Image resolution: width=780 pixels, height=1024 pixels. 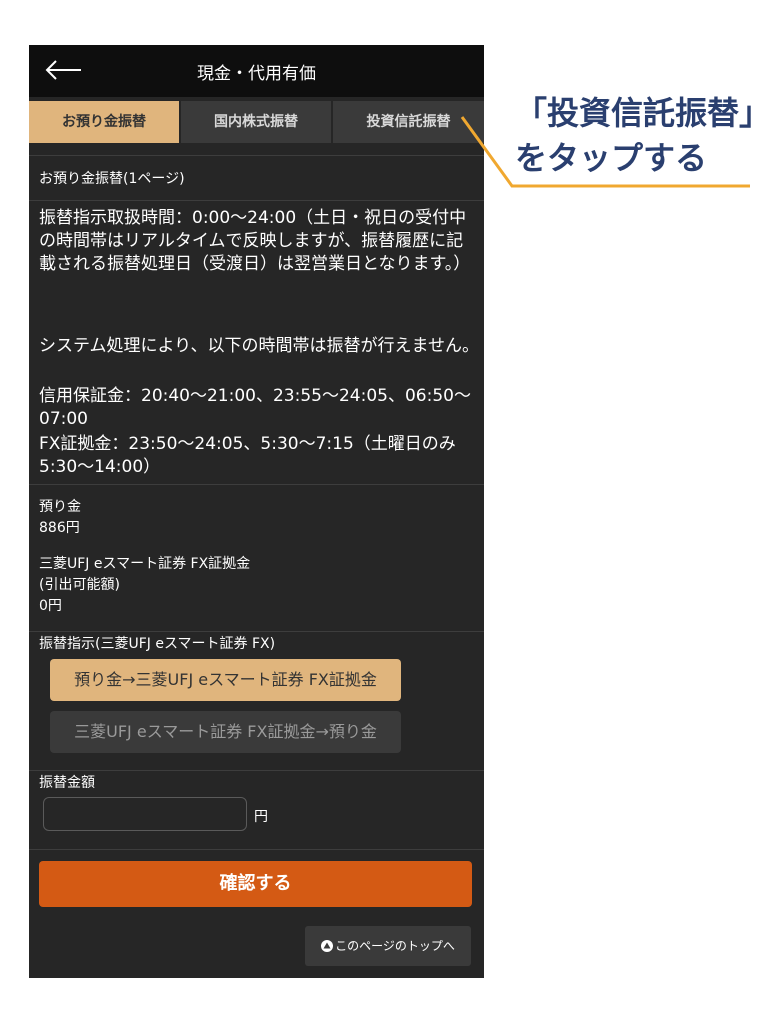 I want to click on section-title: お預り金振替(1ページ), so click(x=112, y=179).